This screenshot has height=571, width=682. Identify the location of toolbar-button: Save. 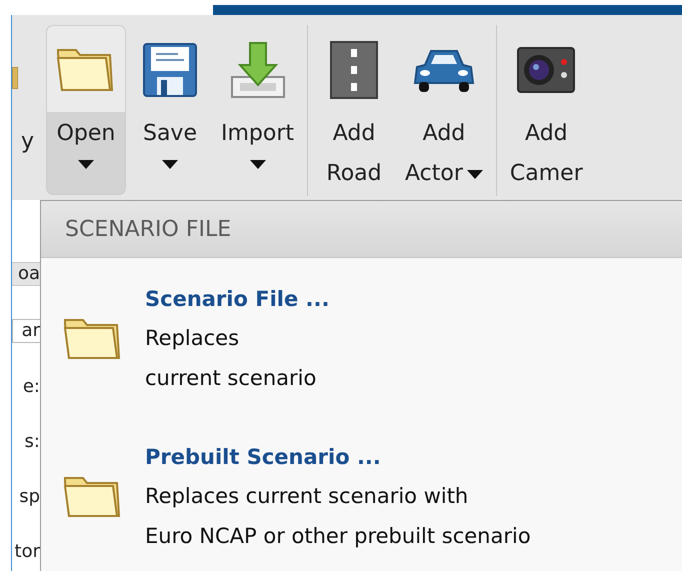
(170, 110).